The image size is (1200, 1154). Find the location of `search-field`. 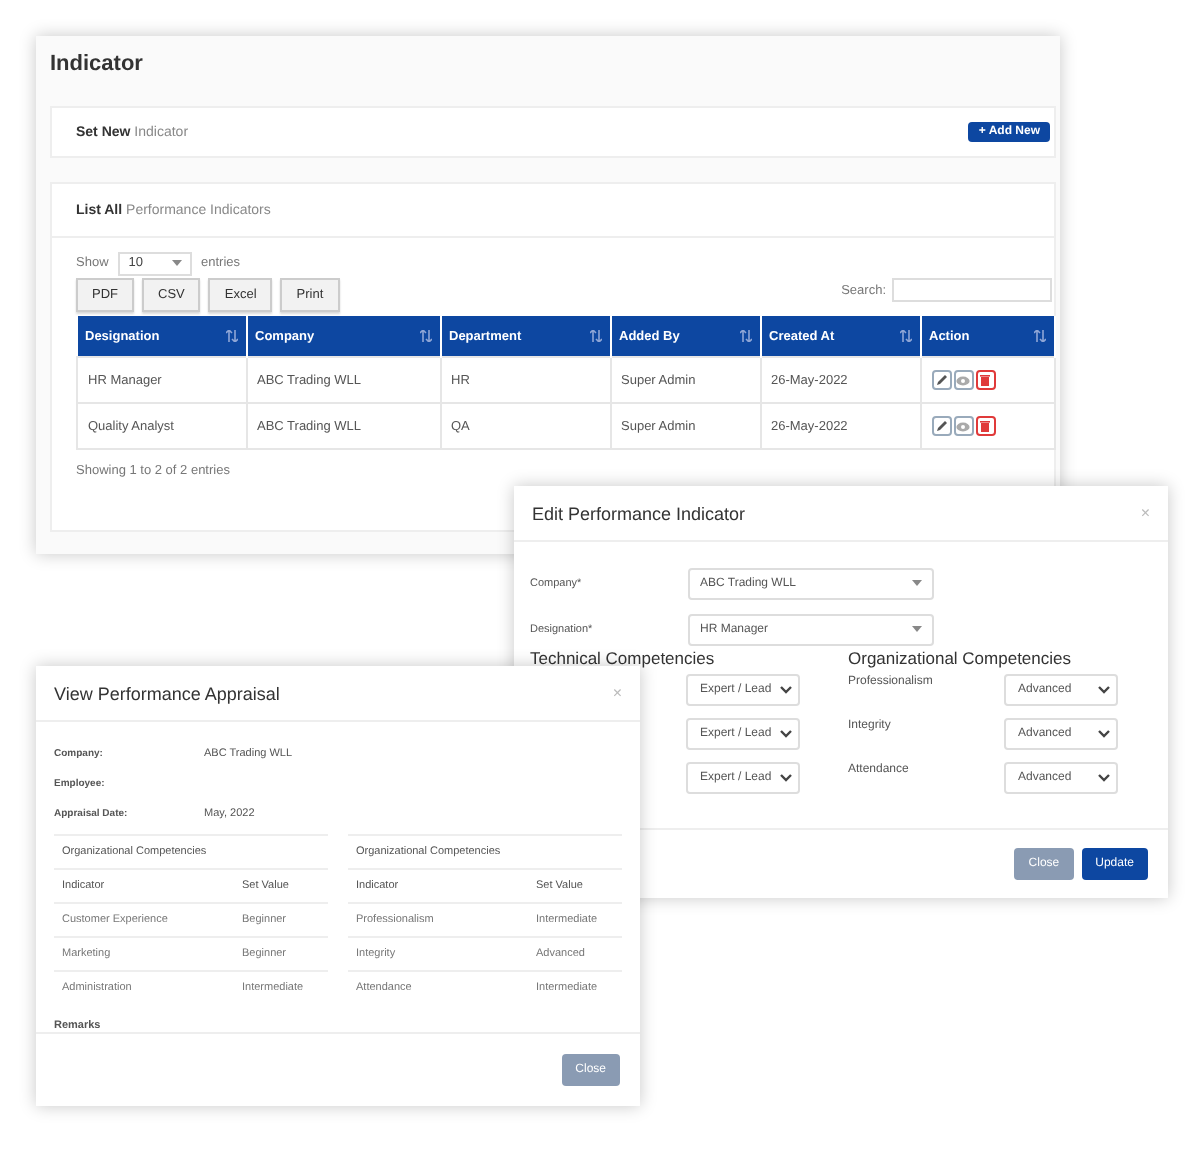

search-field is located at coordinates (972, 290).